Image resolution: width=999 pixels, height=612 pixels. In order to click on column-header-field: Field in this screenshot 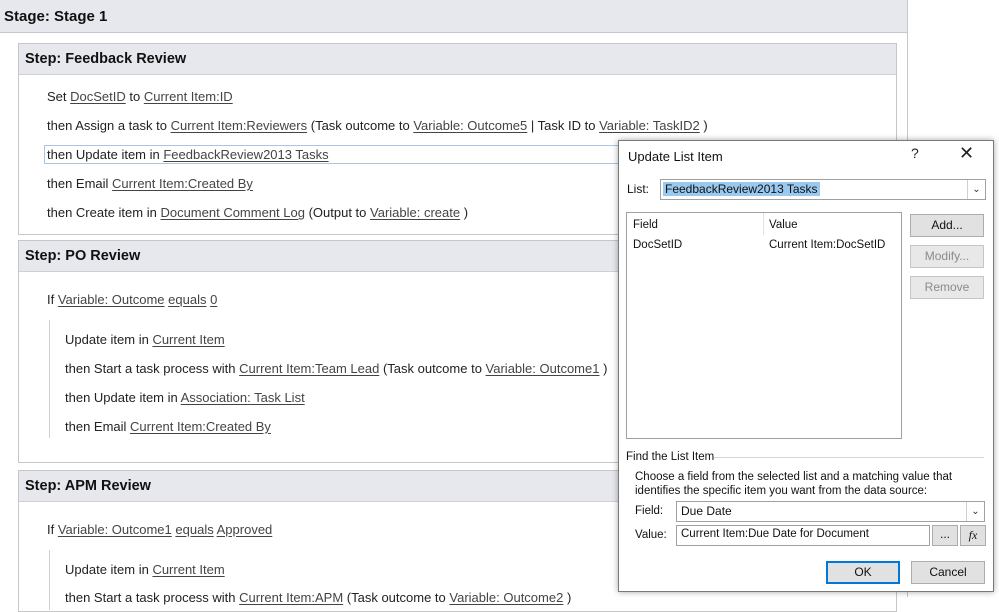, I will do `click(645, 225)`.